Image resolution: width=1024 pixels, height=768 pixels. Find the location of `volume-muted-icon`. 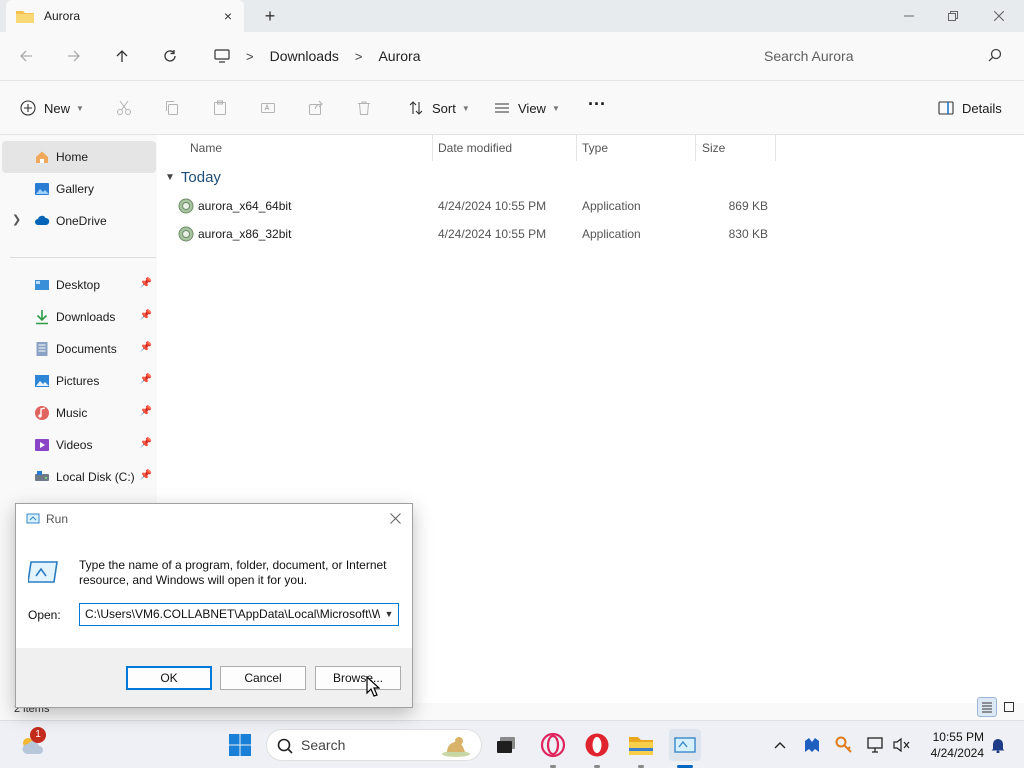

volume-muted-icon is located at coordinates (901, 745).